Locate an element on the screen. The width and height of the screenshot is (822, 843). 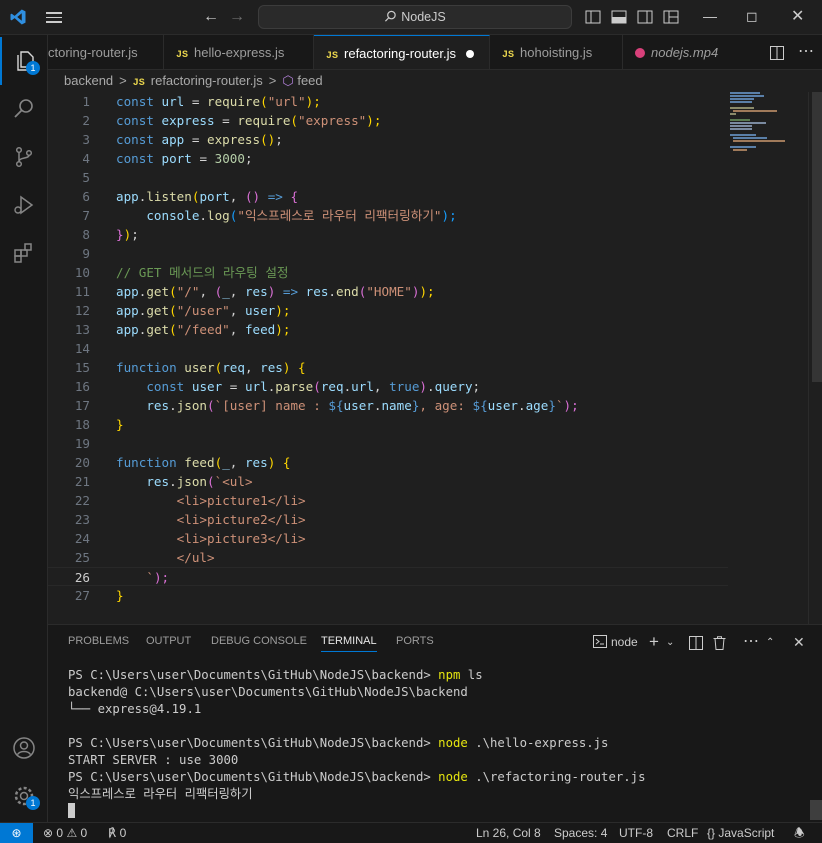
token: ( is located at coordinates (317, 386).